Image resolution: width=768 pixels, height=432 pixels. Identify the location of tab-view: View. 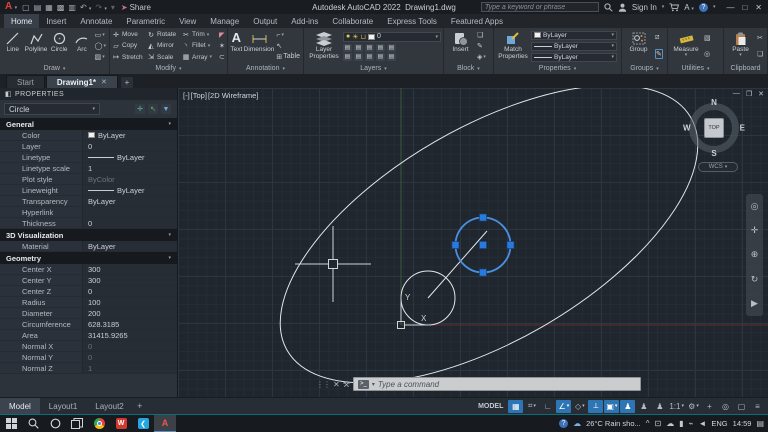
(187, 21).